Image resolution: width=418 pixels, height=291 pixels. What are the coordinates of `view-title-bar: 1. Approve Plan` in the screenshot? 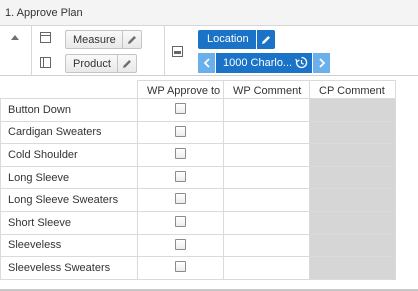 It's located at (209, 13).